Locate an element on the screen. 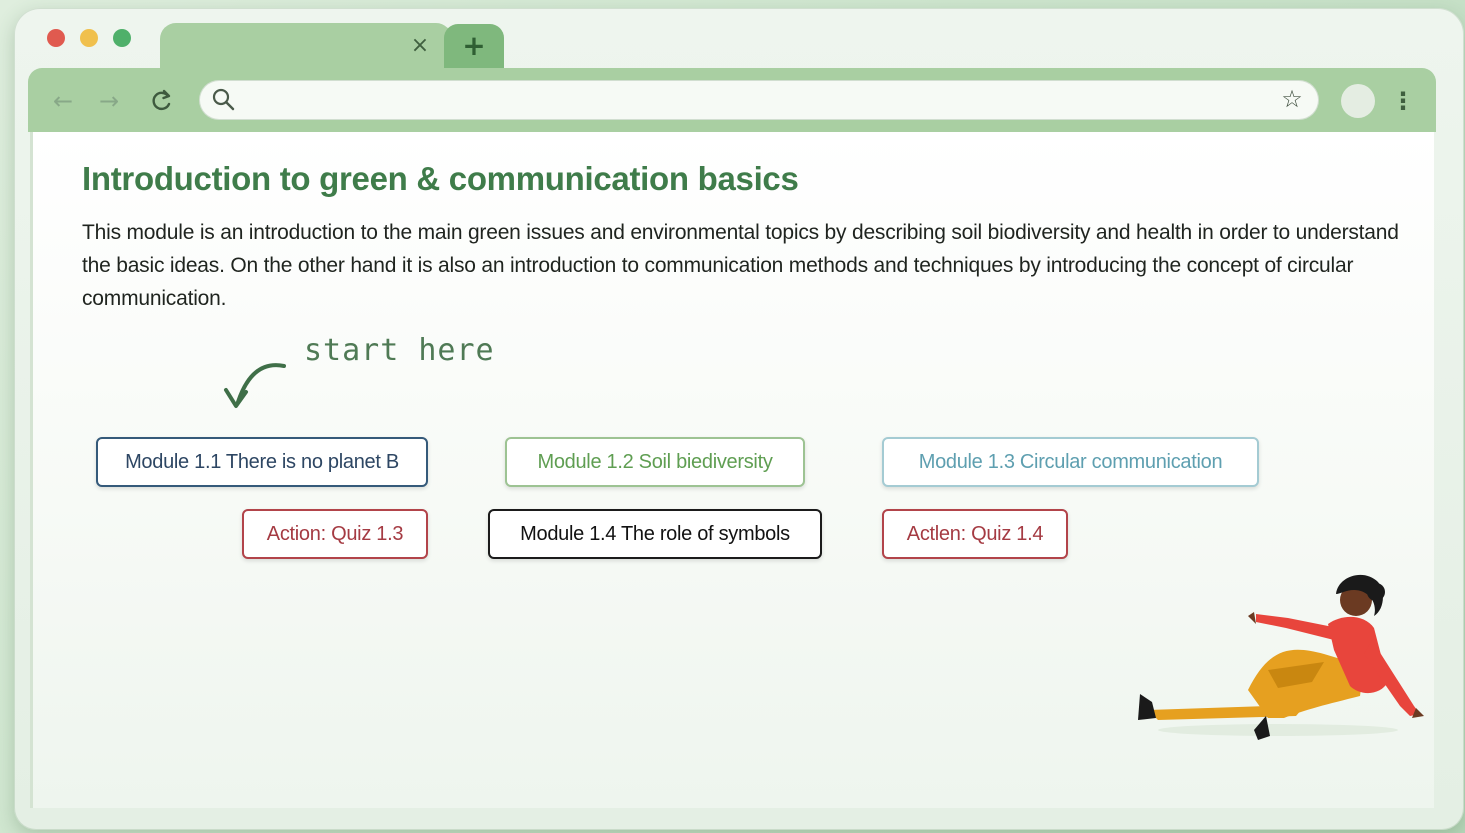 The height and width of the screenshot is (833, 1465). menu-dots-icon: ⋮ is located at coordinates (1403, 101).